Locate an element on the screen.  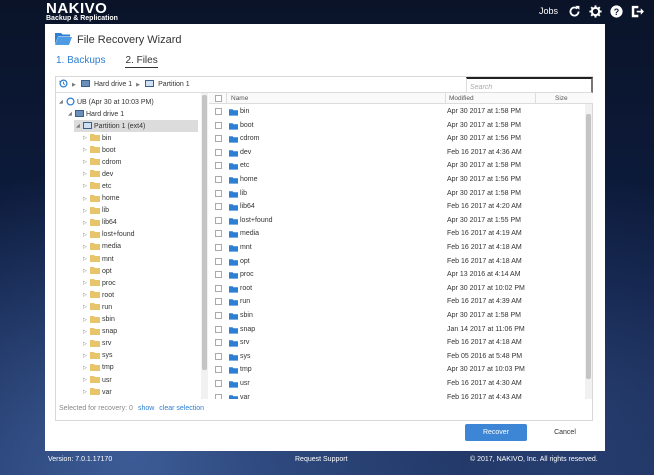
table-row: media Feb 16 2017 at 4:19 AM is located at coordinates (396, 234).